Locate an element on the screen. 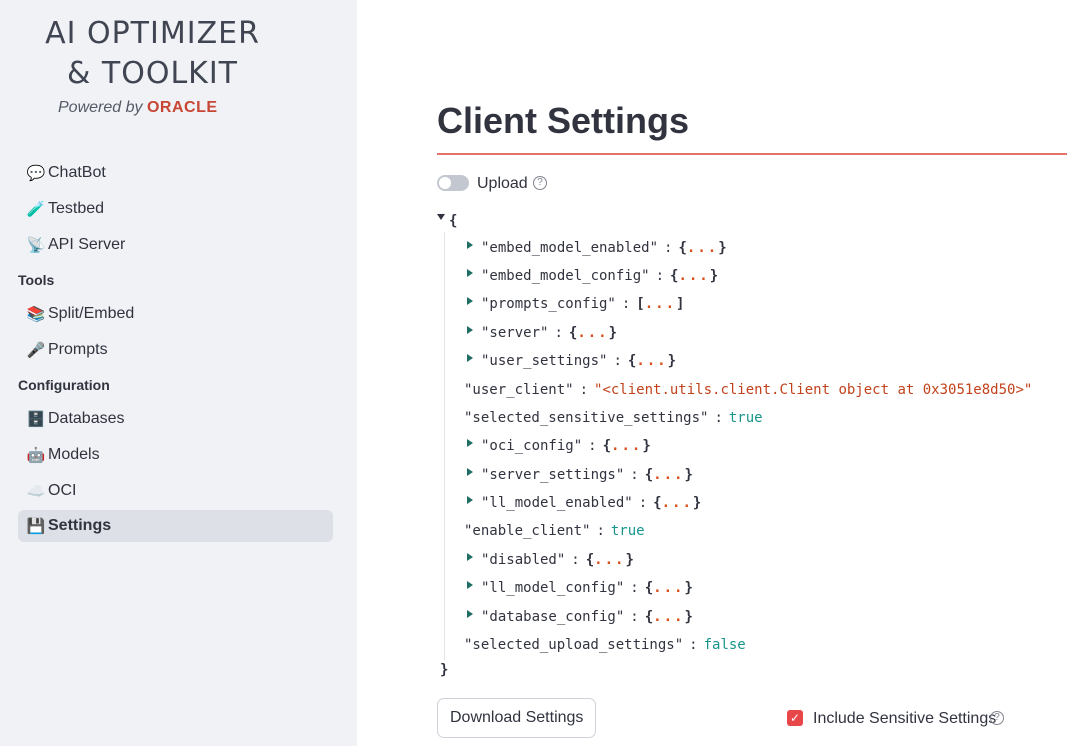  json-brace: ] is located at coordinates (680, 304).